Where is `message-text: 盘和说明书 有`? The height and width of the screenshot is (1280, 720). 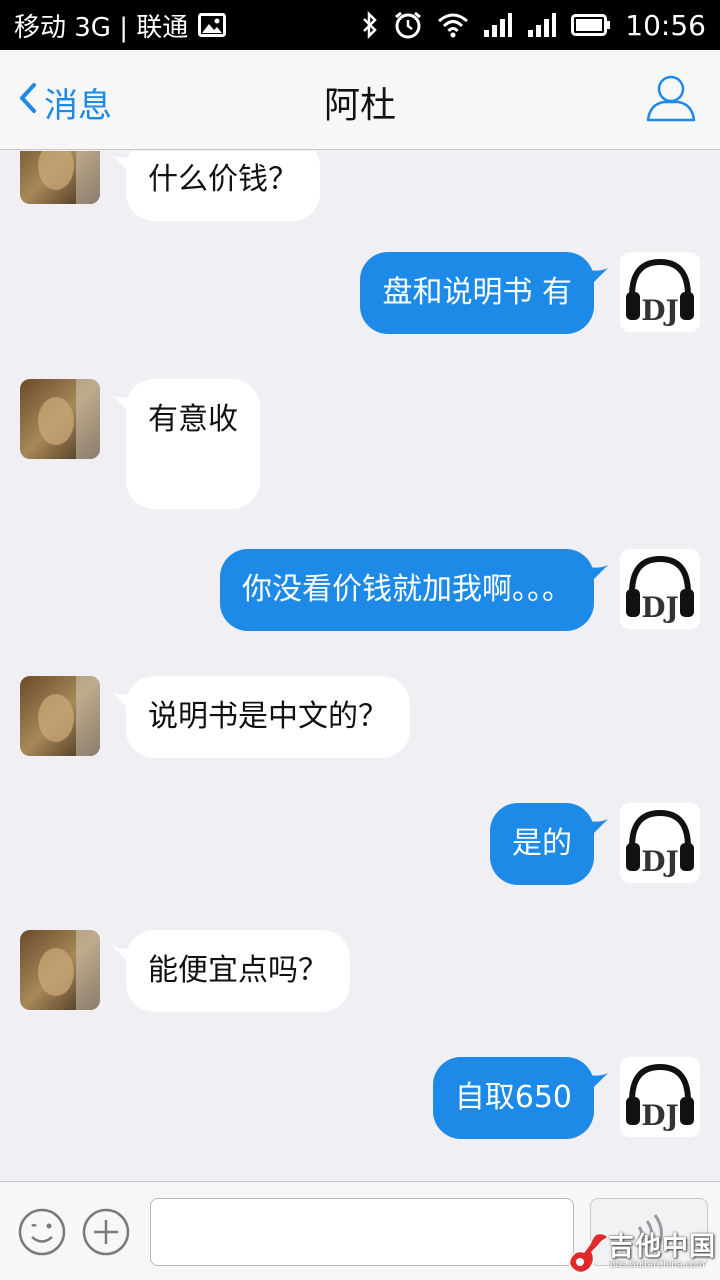
message-text: 盘和说明书 有 is located at coordinates (477, 292).